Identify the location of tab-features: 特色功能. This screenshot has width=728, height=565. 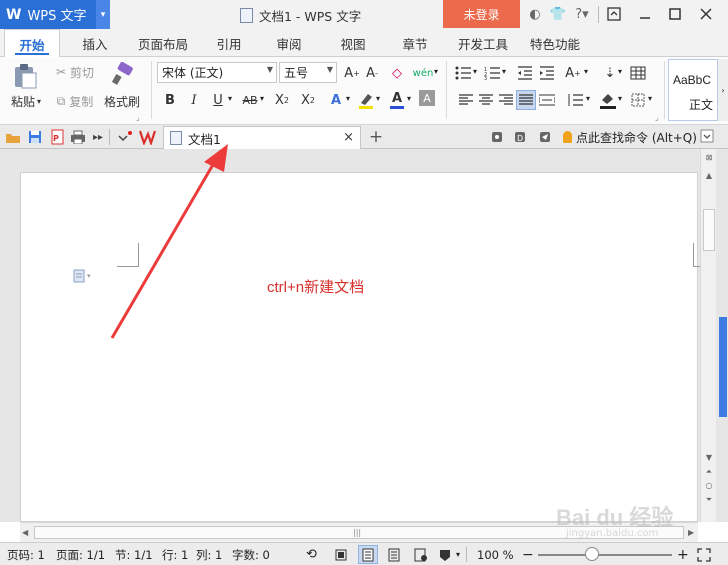
(555, 43).